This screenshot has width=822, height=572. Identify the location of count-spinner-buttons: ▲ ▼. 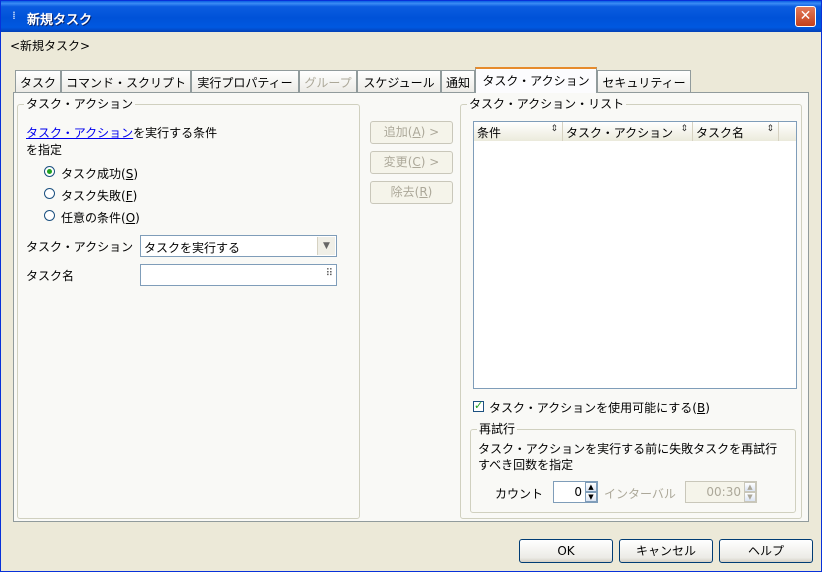
(591, 493).